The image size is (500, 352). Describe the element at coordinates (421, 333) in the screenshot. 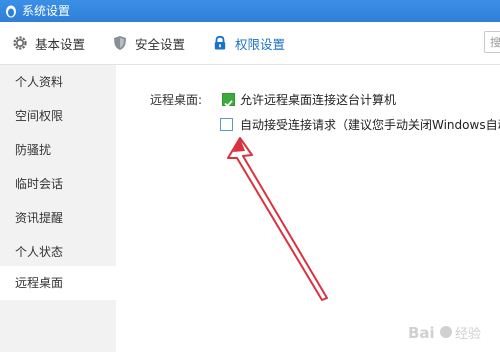

I see `svg-text: Bai` at that location.